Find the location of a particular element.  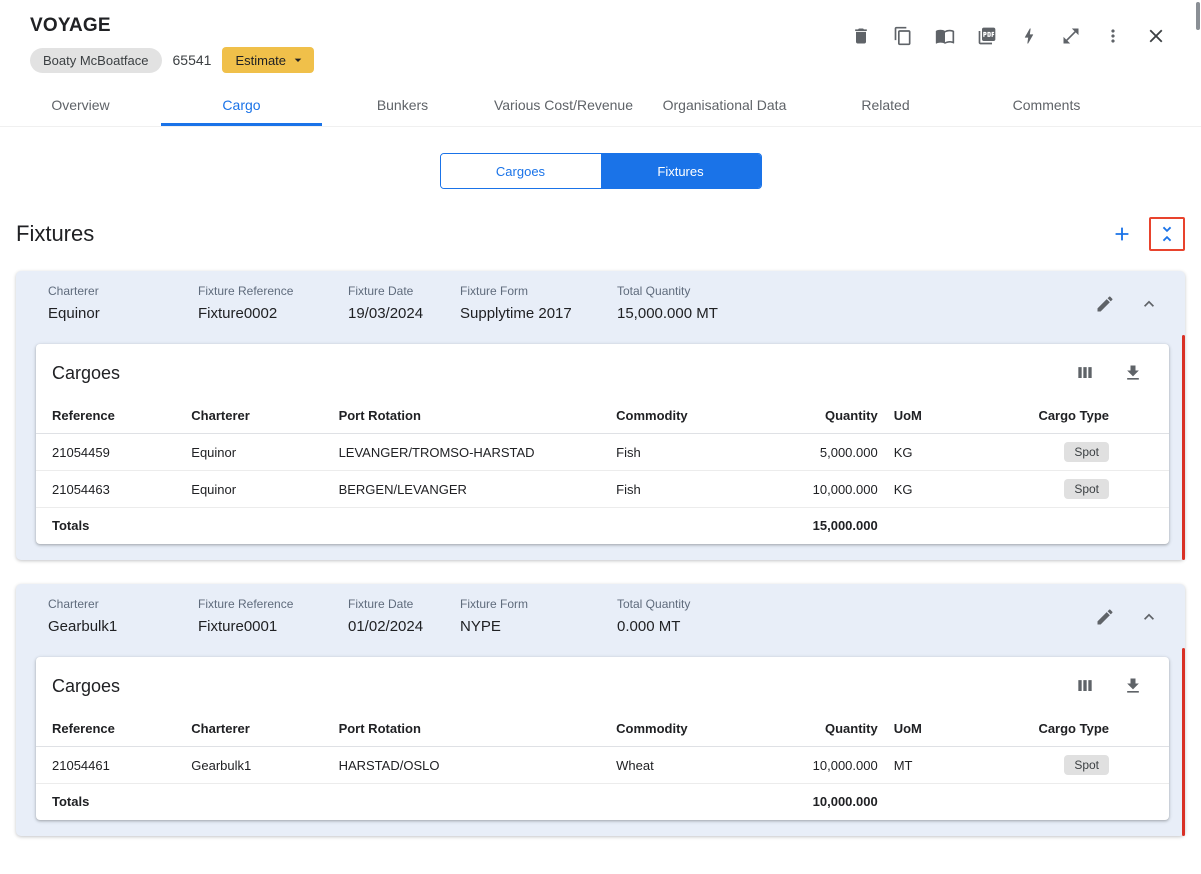

fixture-field-charterer: Charterer Gearbulk1 is located at coordinates (123, 616).